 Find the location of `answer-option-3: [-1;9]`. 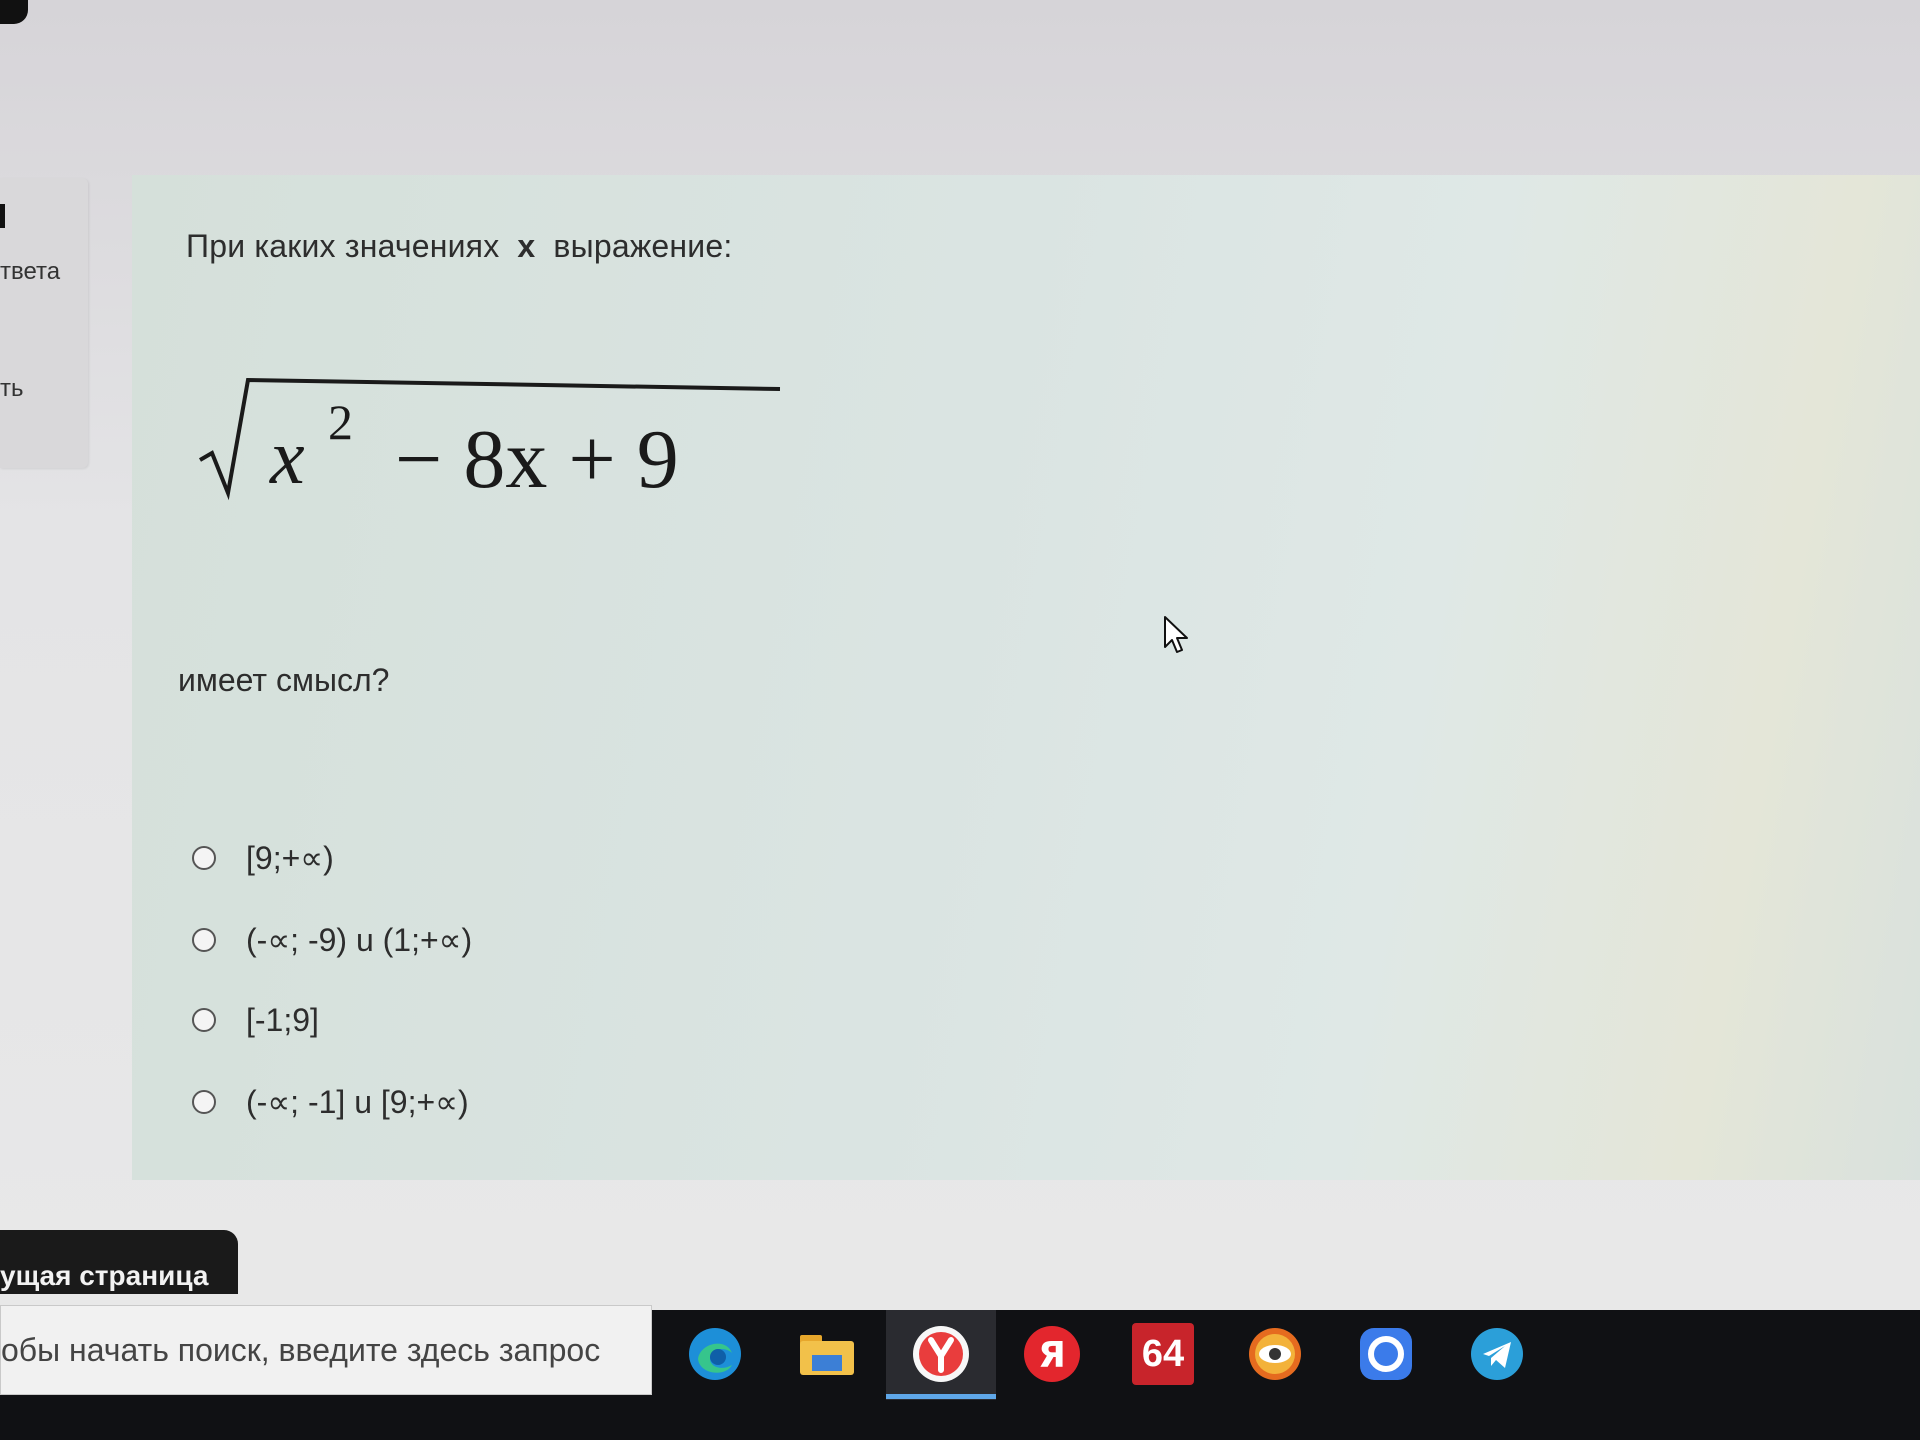

answer-option-3: [-1;9] is located at coordinates (255, 1020).